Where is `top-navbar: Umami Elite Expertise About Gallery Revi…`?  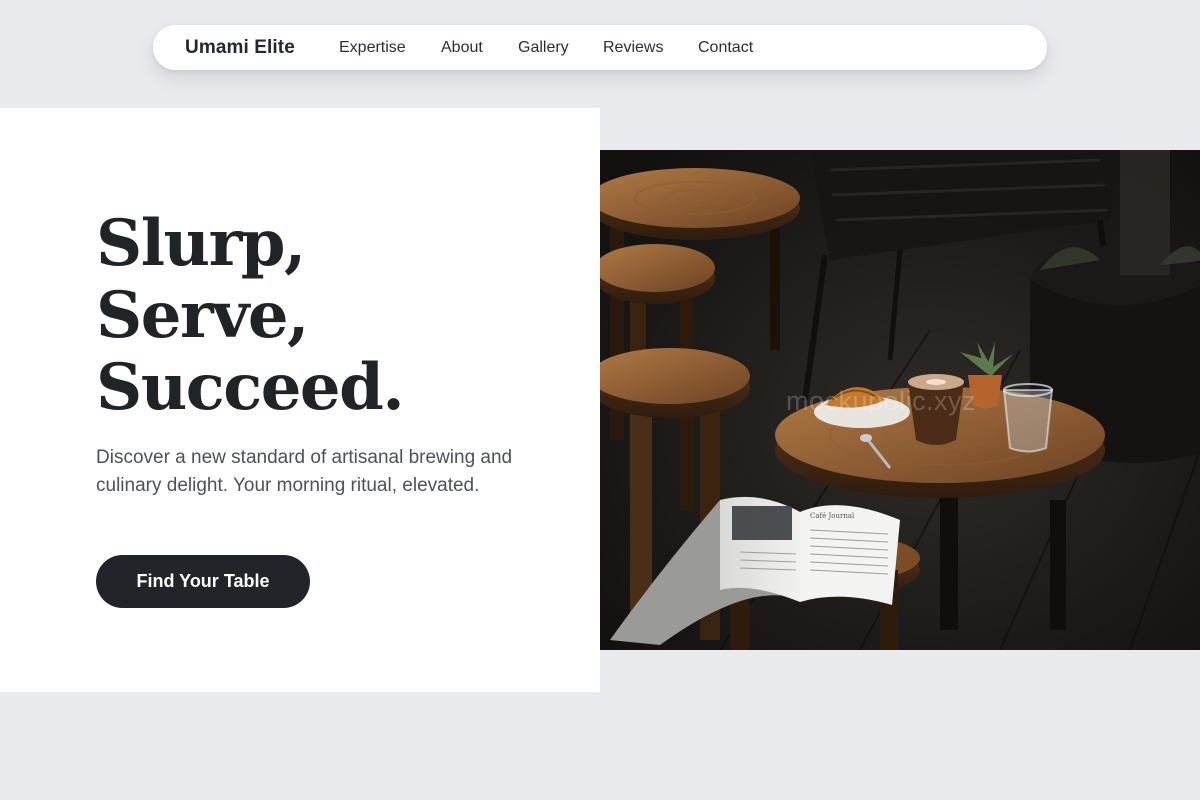
top-navbar: Umami Elite Expertise About Gallery Revi… is located at coordinates (600, 47).